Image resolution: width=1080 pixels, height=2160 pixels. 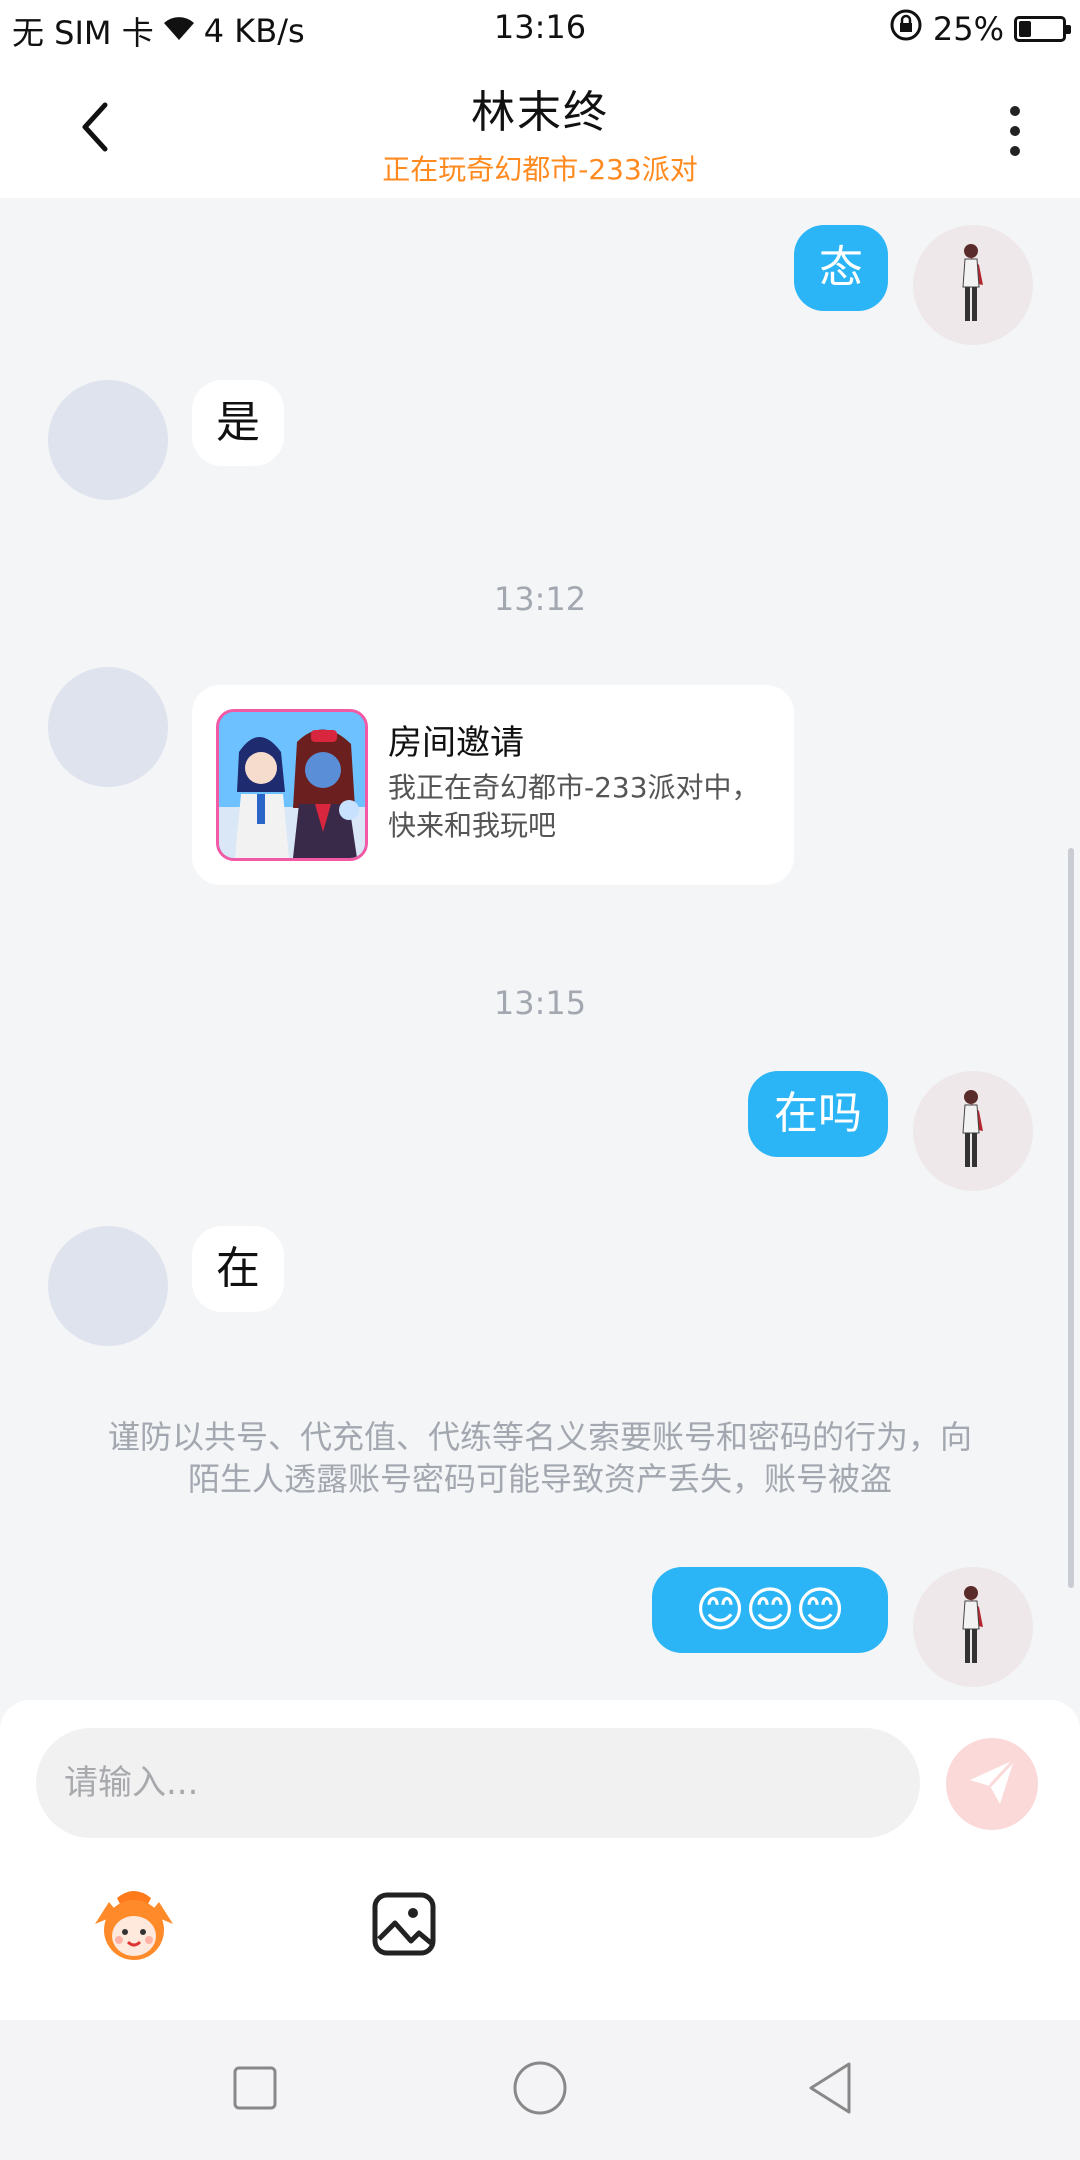 What do you see at coordinates (841, 268) in the screenshot?
I see `message-bubble-sent: 态` at bounding box center [841, 268].